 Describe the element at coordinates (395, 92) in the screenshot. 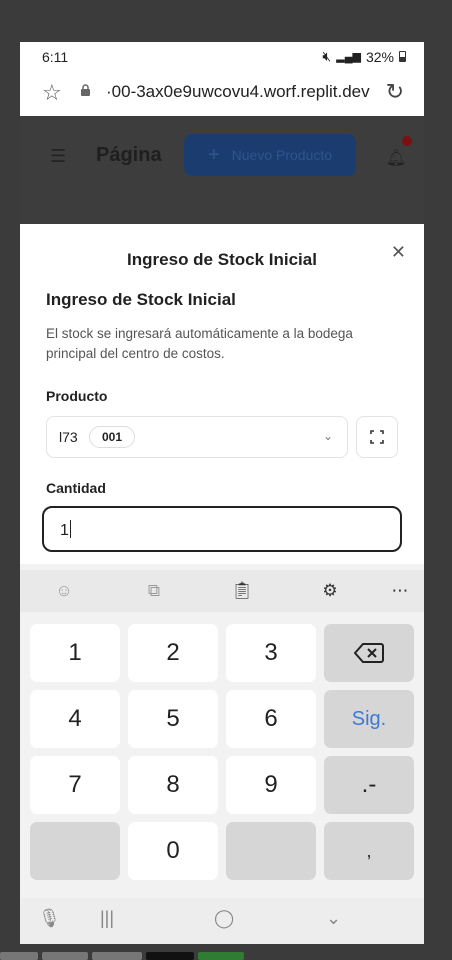

I see `reload-icon: ↻` at that location.